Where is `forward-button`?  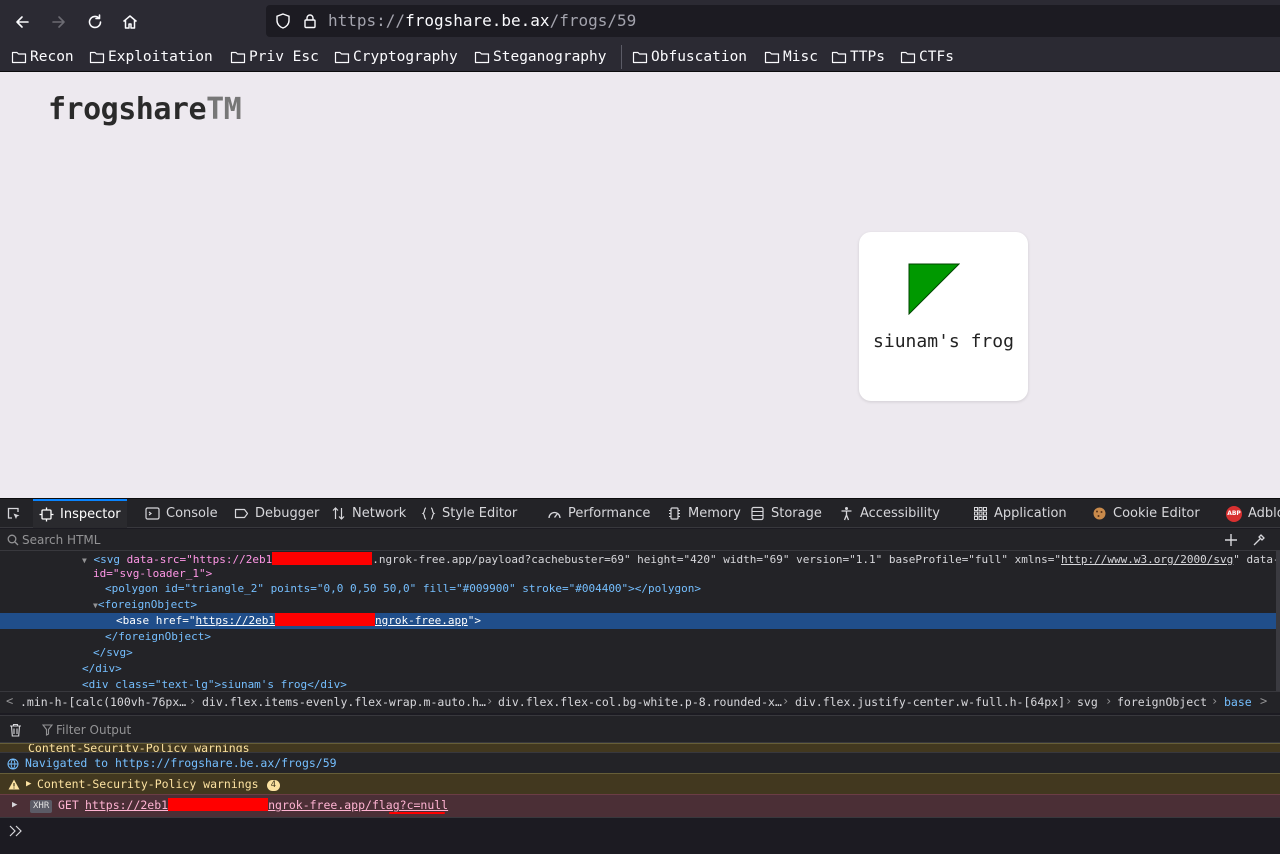 forward-button is located at coordinates (59, 22).